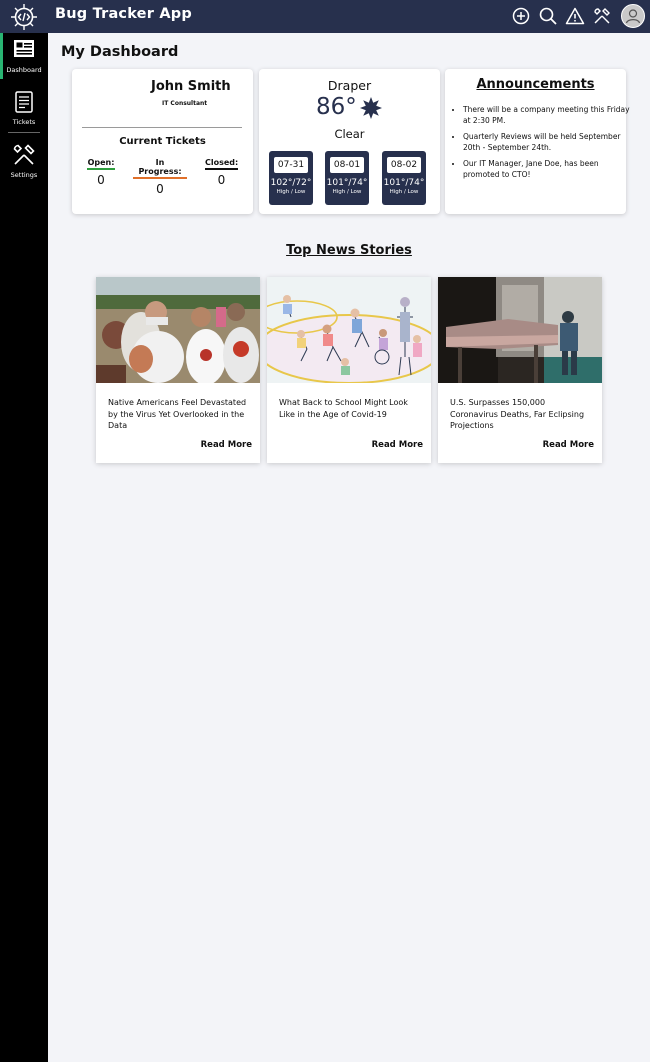 The height and width of the screenshot is (1062, 650). Describe the element at coordinates (349, 134) in the screenshot. I see `weather-condition: Clear` at that location.